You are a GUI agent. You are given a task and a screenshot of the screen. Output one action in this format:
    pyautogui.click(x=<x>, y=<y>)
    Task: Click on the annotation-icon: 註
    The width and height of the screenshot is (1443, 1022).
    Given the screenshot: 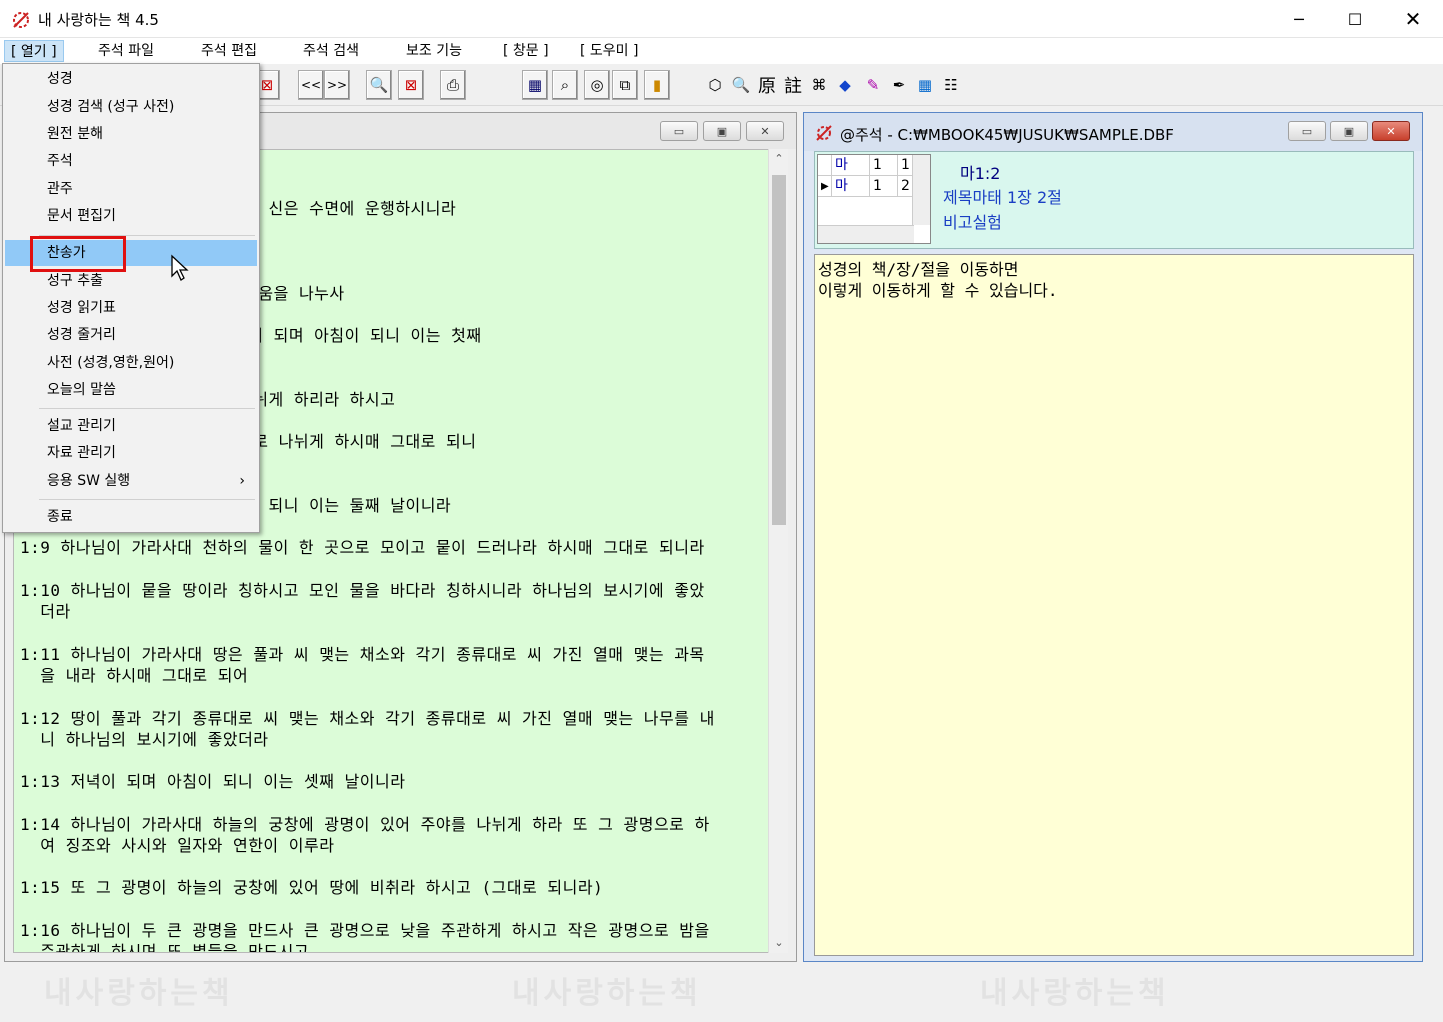 What is the action you would take?
    pyautogui.click(x=793, y=86)
    